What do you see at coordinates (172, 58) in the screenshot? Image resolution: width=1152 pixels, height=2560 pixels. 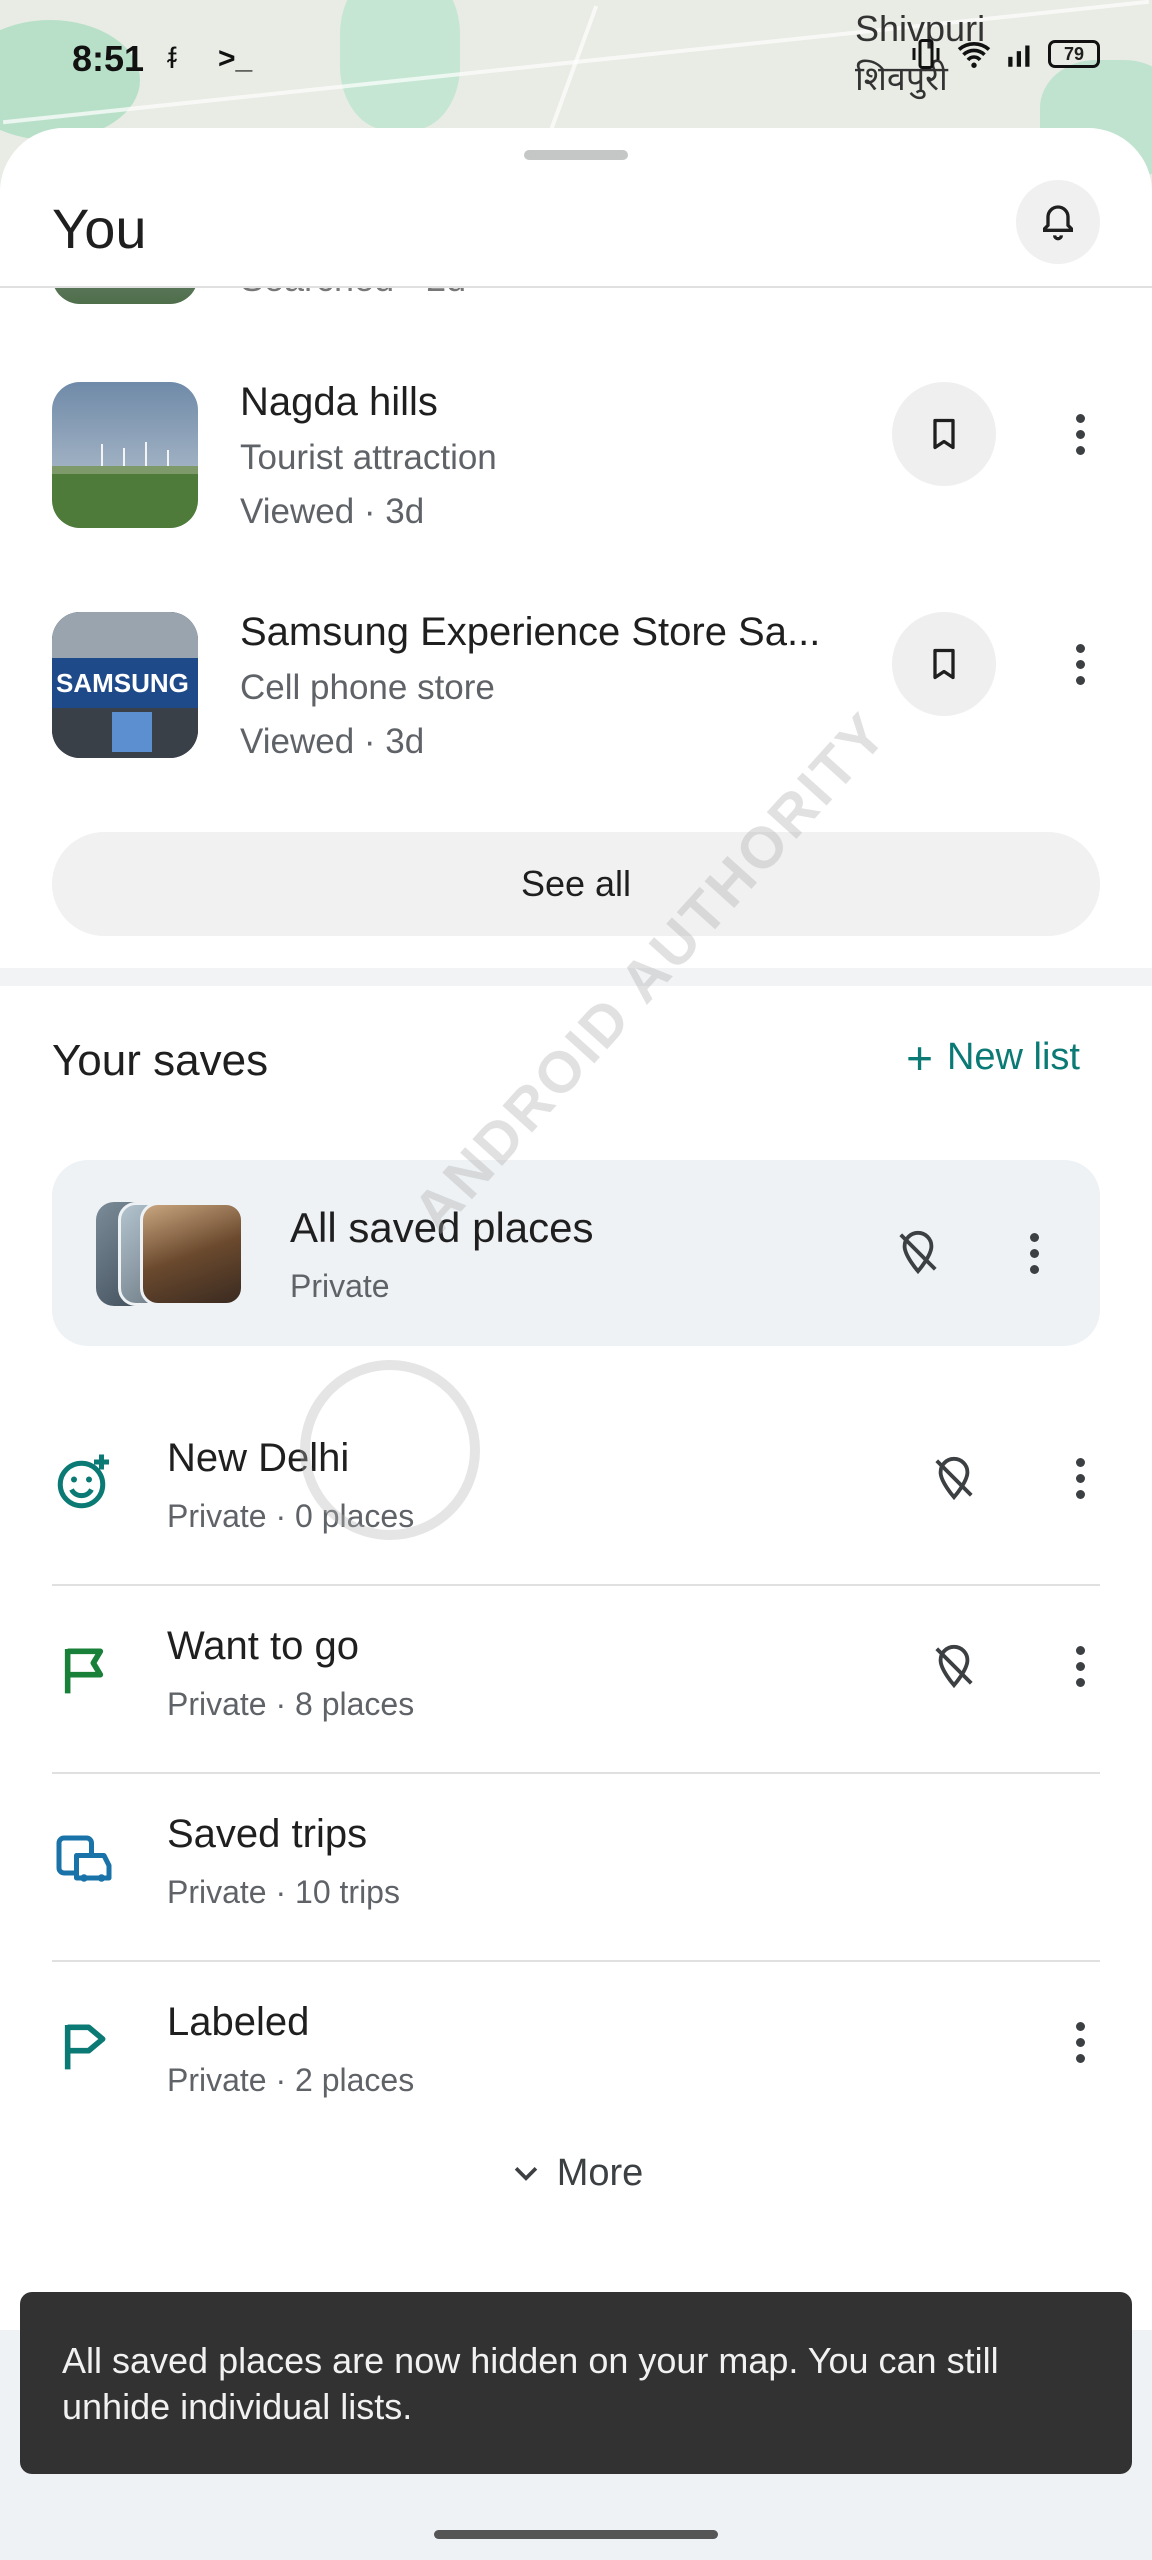 I see `app-notification-icon: ᵮ` at bounding box center [172, 58].